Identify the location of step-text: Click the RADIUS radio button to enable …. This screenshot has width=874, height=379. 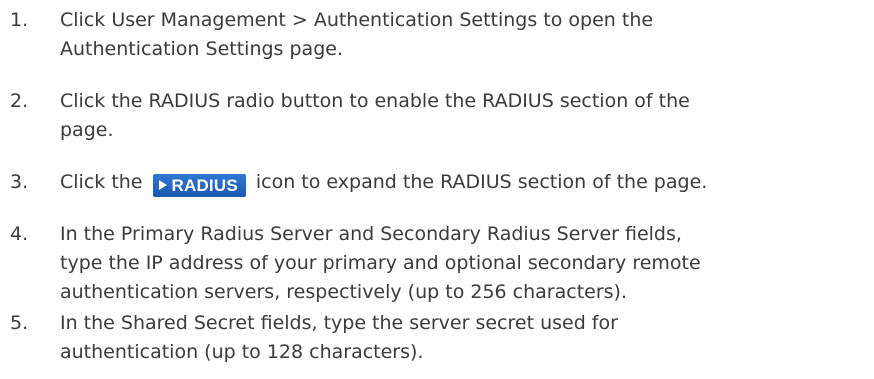
(455, 116).